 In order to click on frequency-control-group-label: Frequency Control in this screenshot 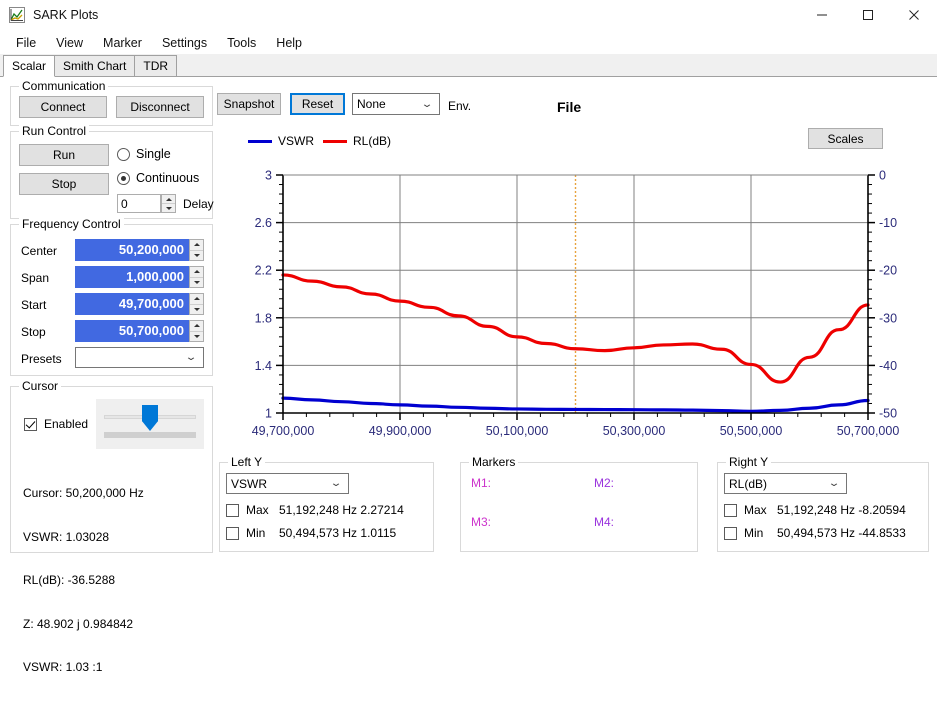, I will do `click(71, 224)`.